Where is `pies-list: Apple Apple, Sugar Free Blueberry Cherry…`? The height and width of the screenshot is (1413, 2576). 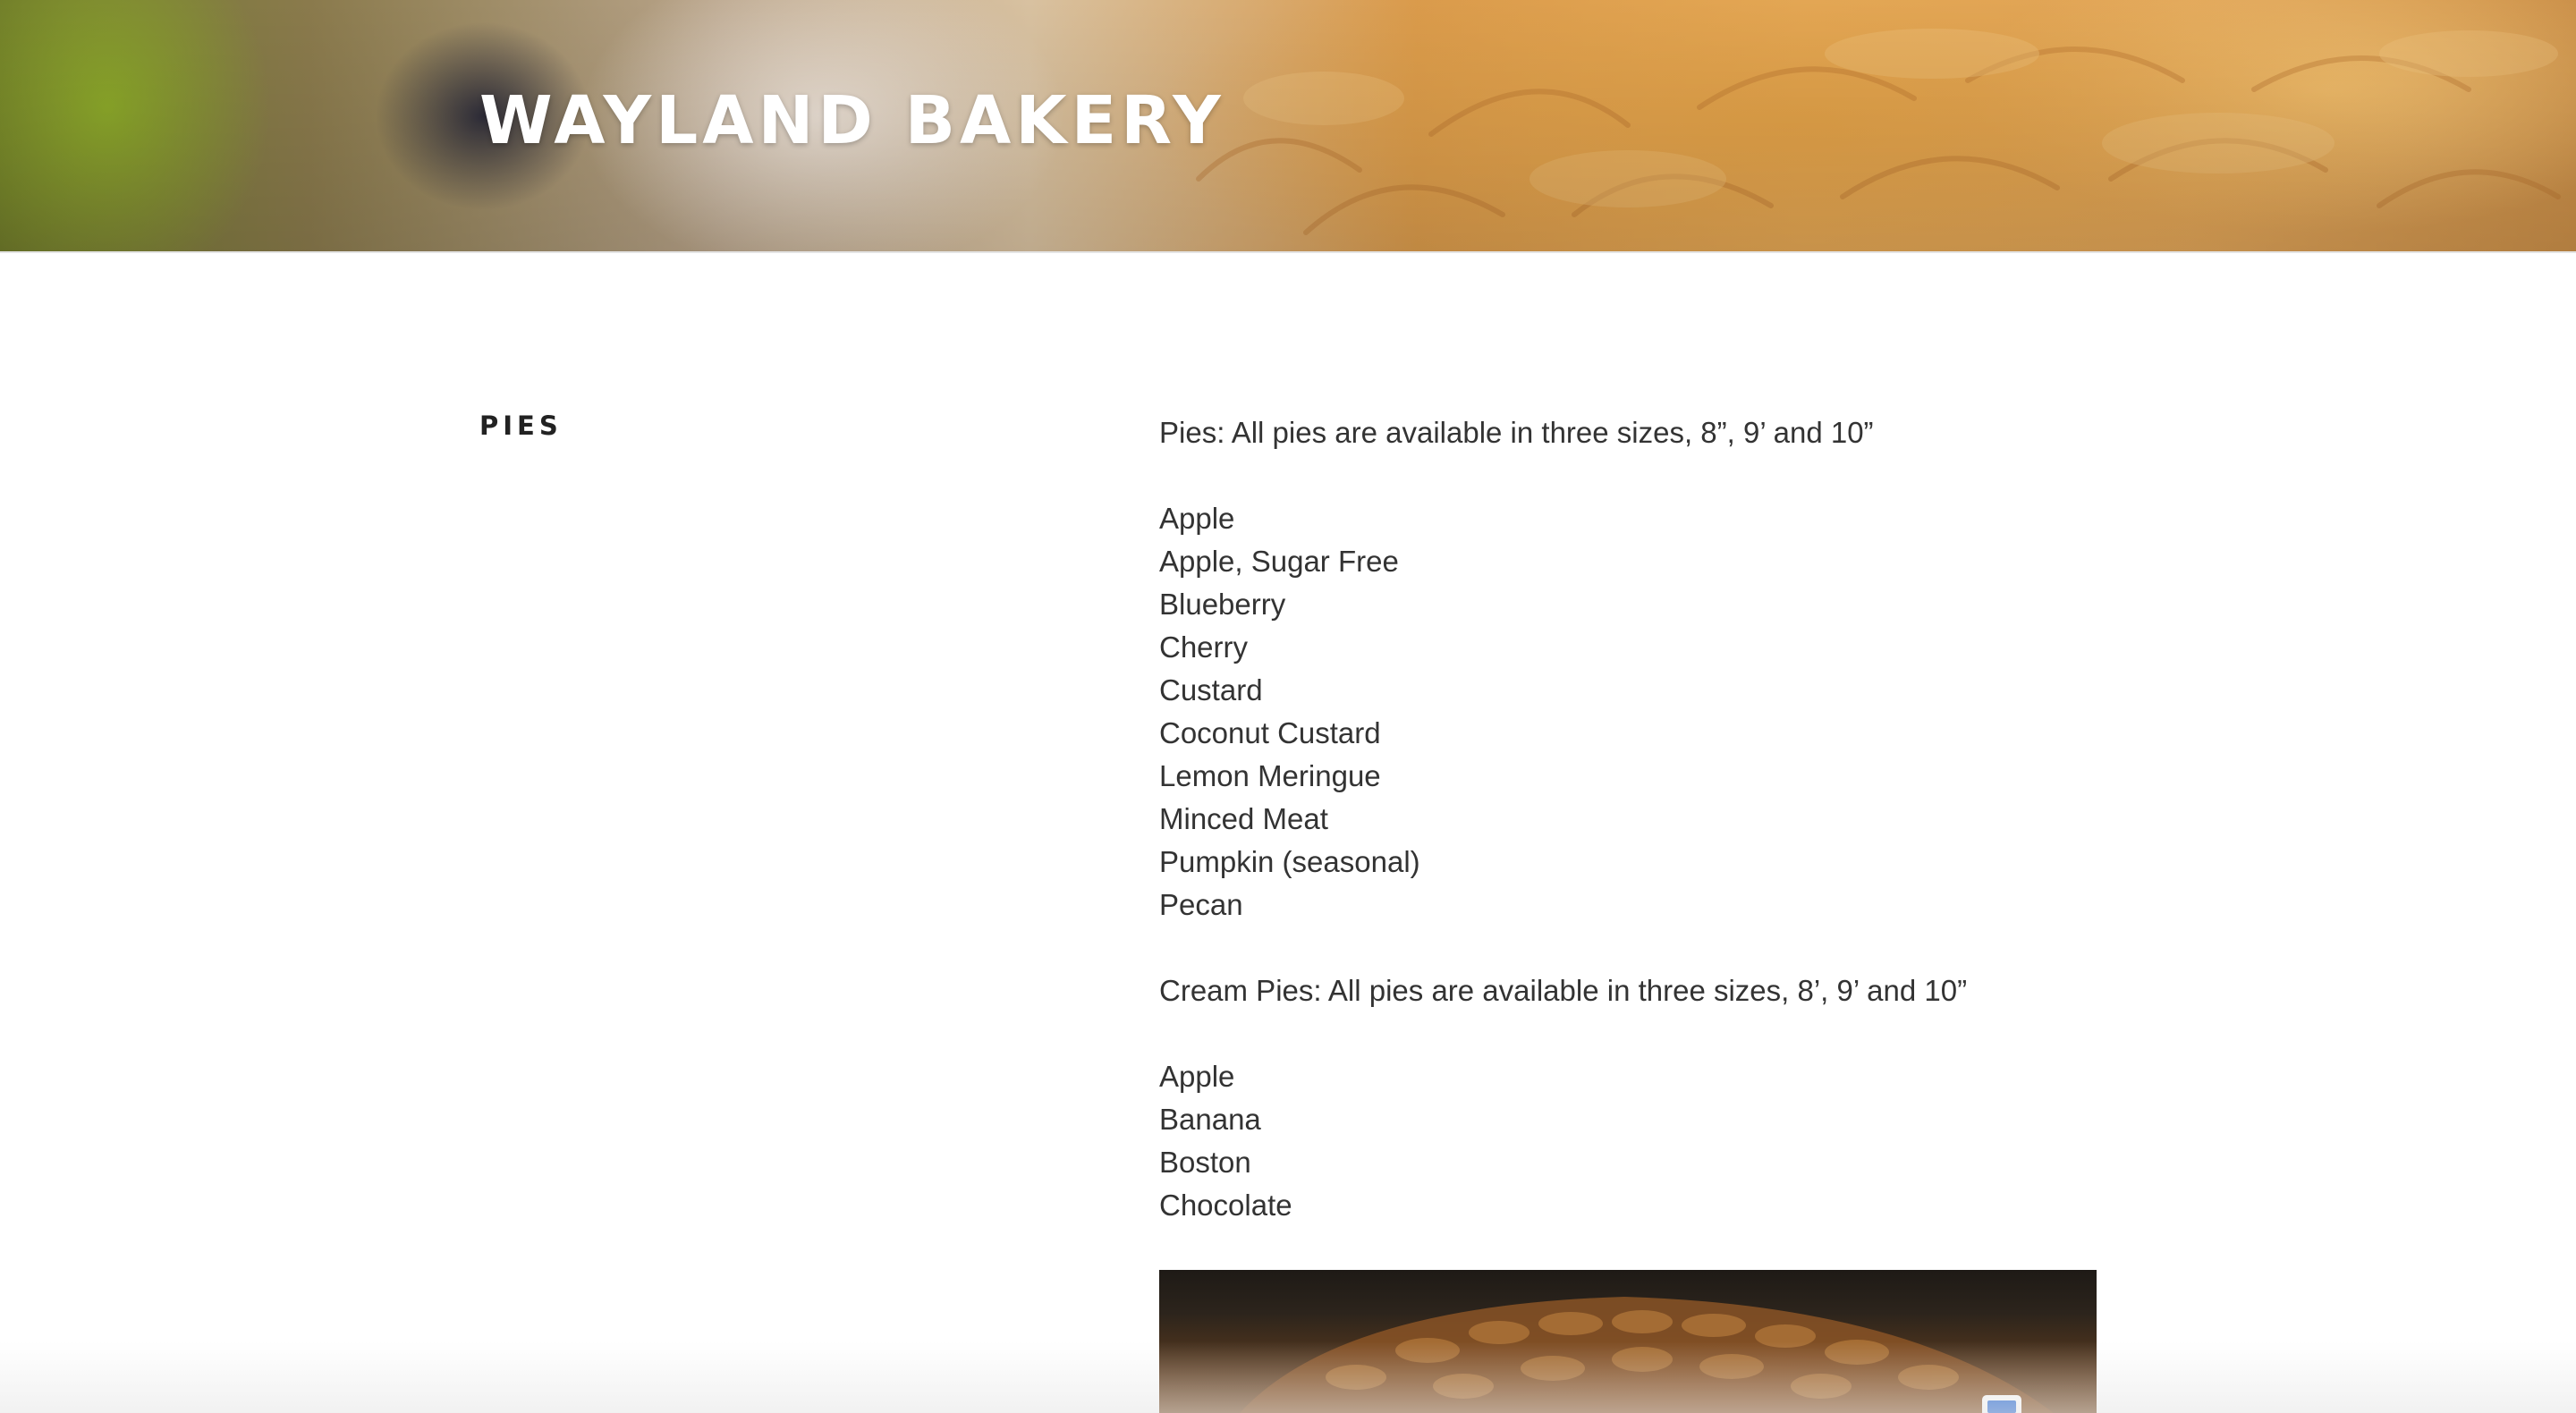
pies-list: Apple Apple, Sugar Free Blueberry Cherry… is located at coordinates (1628, 711).